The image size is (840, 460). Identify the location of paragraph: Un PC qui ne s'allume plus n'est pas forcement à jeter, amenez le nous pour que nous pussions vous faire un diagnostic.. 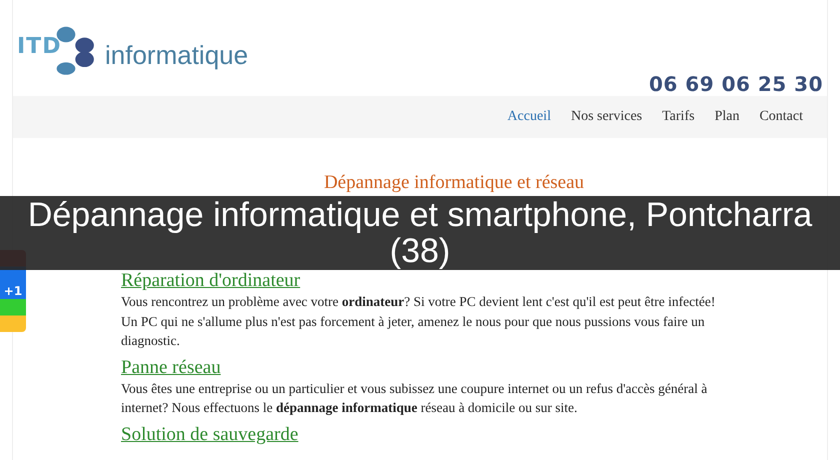
(413, 331).